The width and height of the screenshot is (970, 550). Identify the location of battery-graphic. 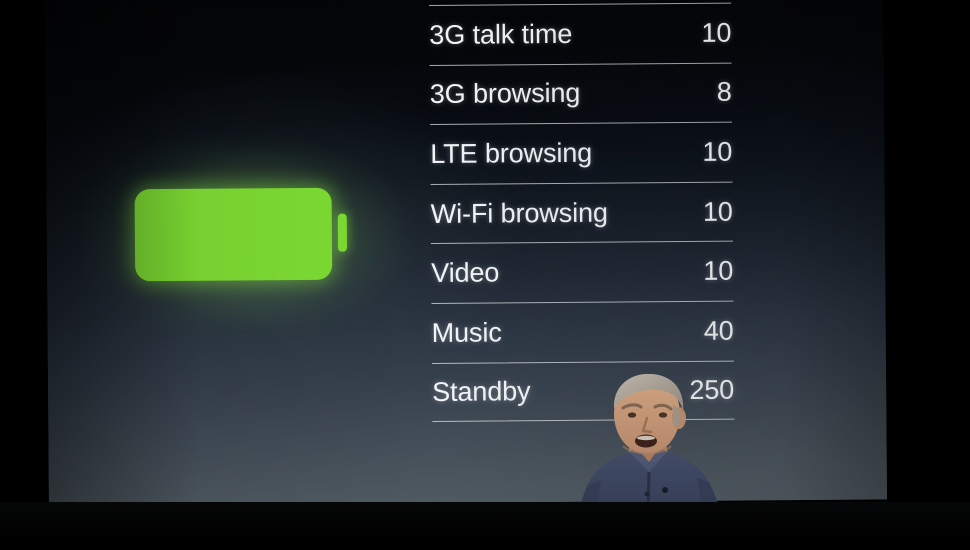
(241, 236).